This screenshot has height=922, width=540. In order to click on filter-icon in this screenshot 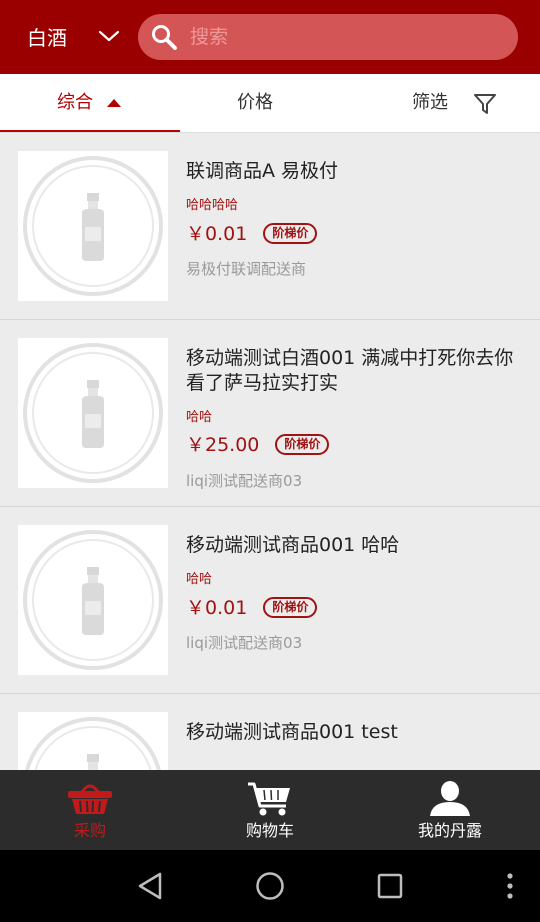, I will do `click(485, 104)`.